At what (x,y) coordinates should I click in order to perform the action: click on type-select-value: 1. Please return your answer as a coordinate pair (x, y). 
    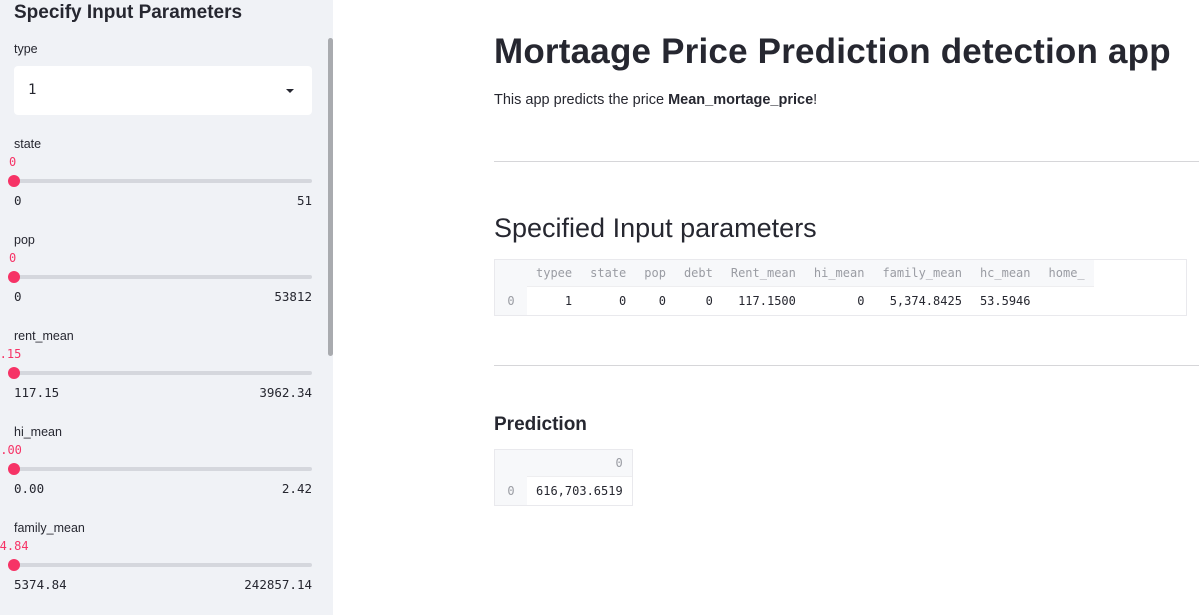
    Looking at the image, I should click on (32, 90).